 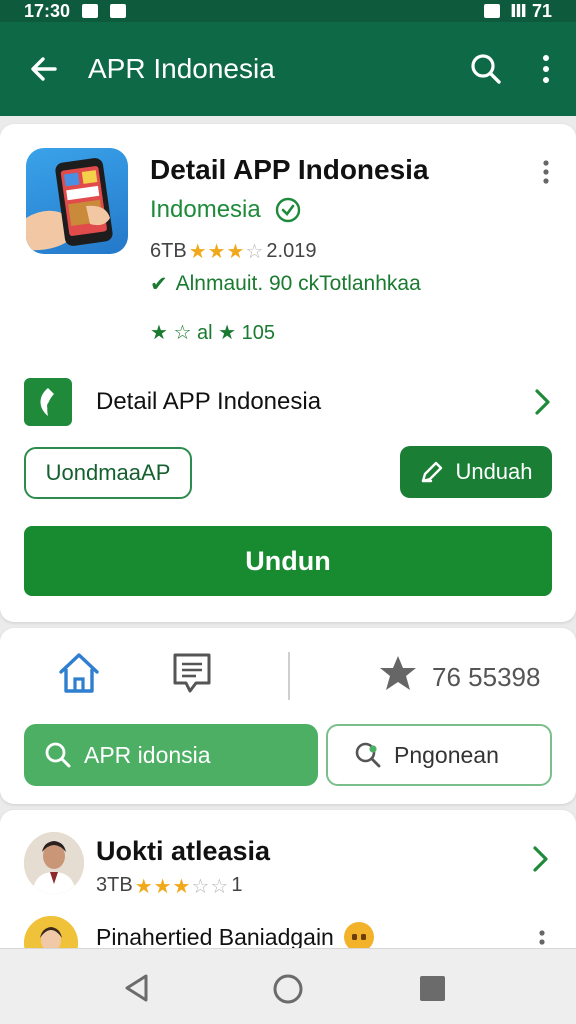 What do you see at coordinates (237, 885) in the screenshot?
I see `reviewer-rating-count: 1` at bounding box center [237, 885].